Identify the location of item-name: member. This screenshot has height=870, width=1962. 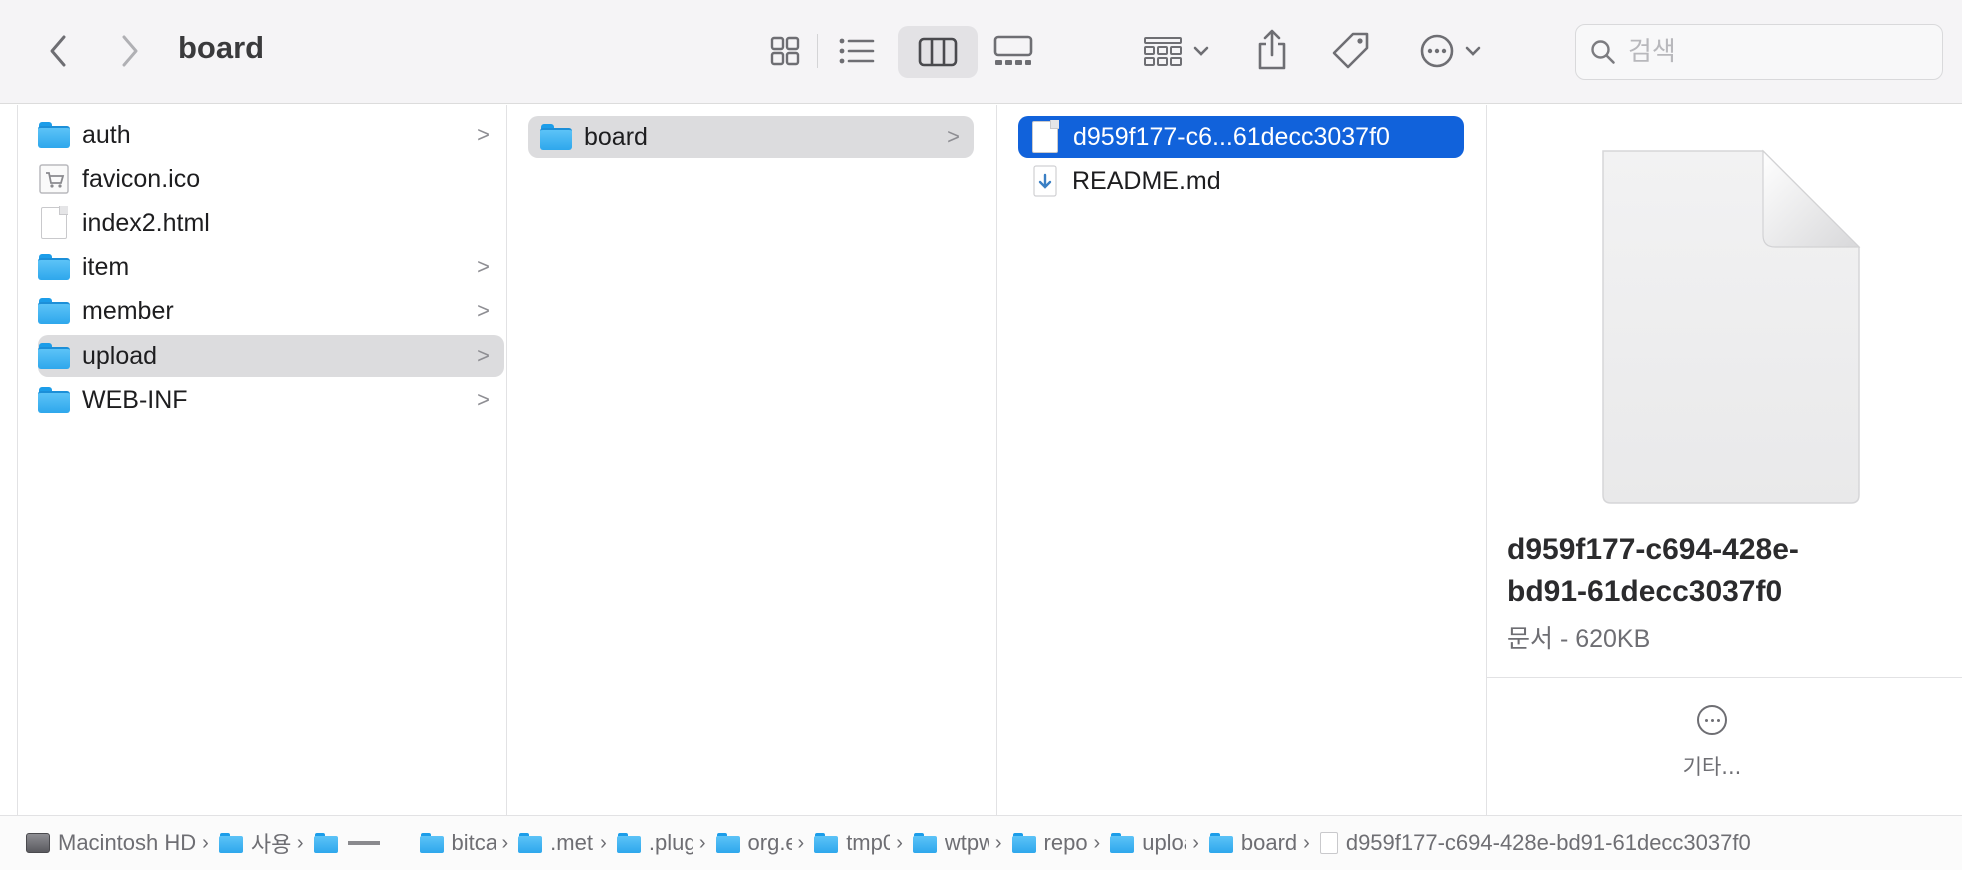
(128, 310).